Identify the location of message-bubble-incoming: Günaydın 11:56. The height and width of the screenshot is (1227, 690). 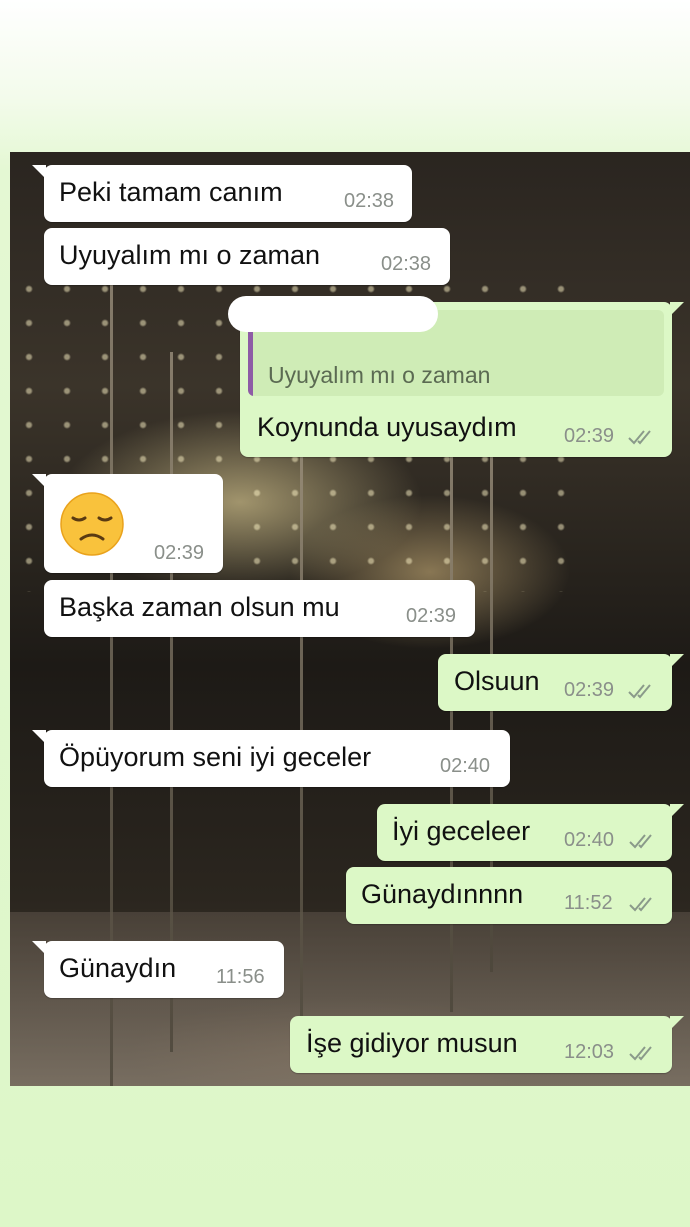
(158, 969).